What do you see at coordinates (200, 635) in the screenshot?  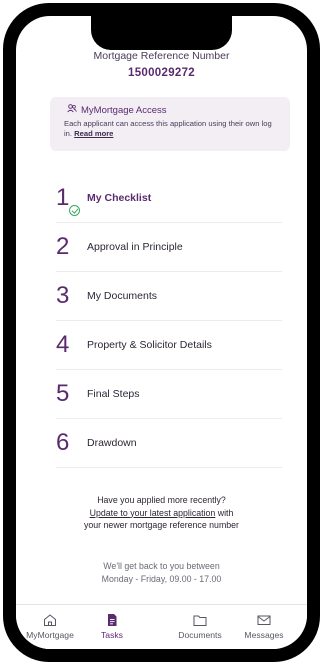 I see `tab-label: Documents` at bounding box center [200, 635].